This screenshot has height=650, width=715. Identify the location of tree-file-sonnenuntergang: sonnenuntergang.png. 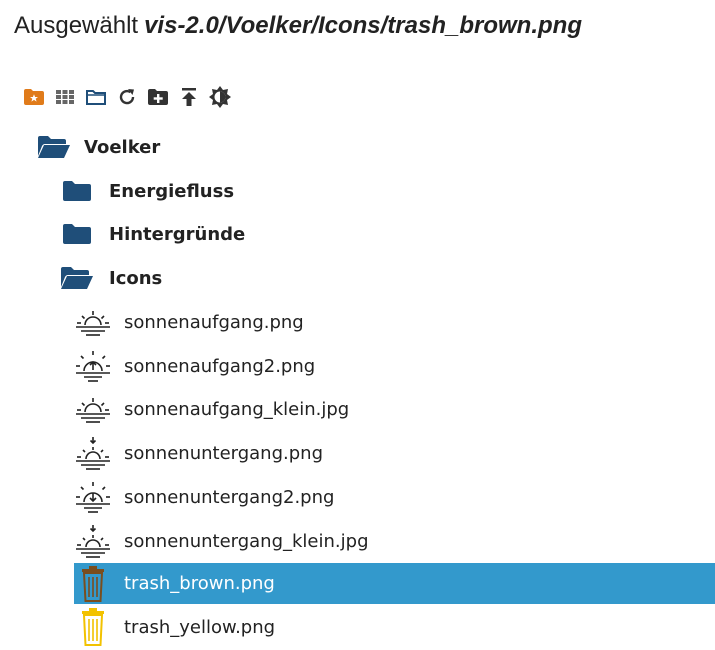
(198, 453).